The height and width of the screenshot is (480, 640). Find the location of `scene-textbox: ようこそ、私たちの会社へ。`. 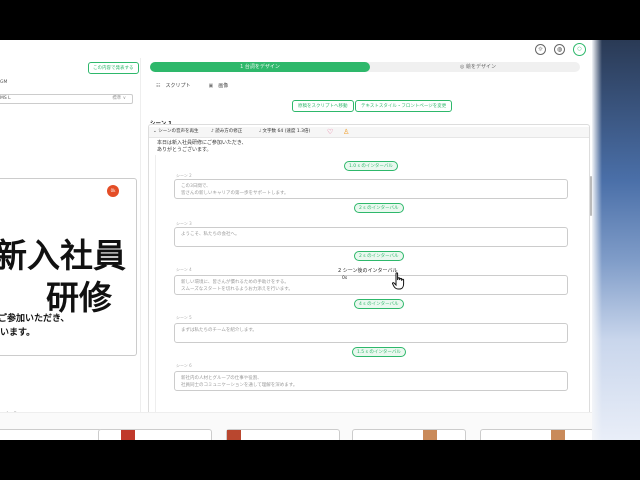

scene-textbox: ようこそ、私たちの会社へ。 is located at coordinates (371, 237).